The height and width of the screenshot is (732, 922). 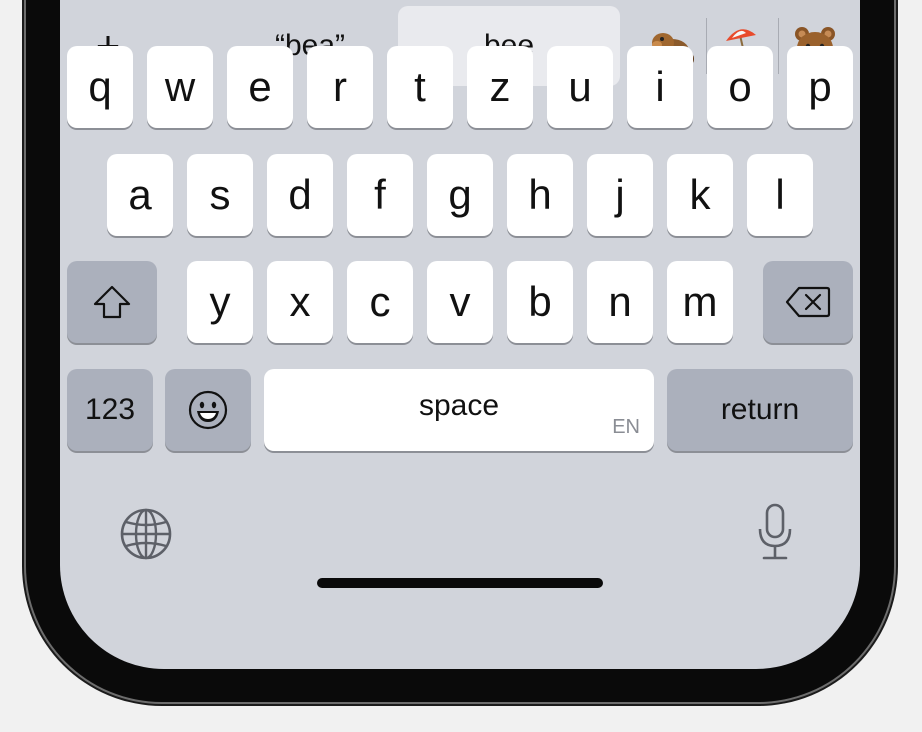 I want to click on return-key: return, so click(x=760, y=410).